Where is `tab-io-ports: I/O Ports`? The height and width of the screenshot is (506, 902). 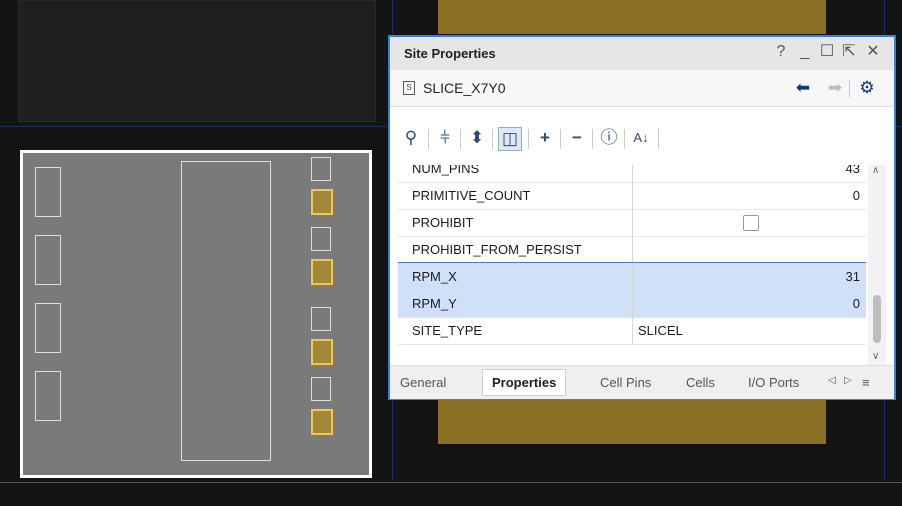 tab-io-ports: I/O Ports is located at coordinates (773, 382).